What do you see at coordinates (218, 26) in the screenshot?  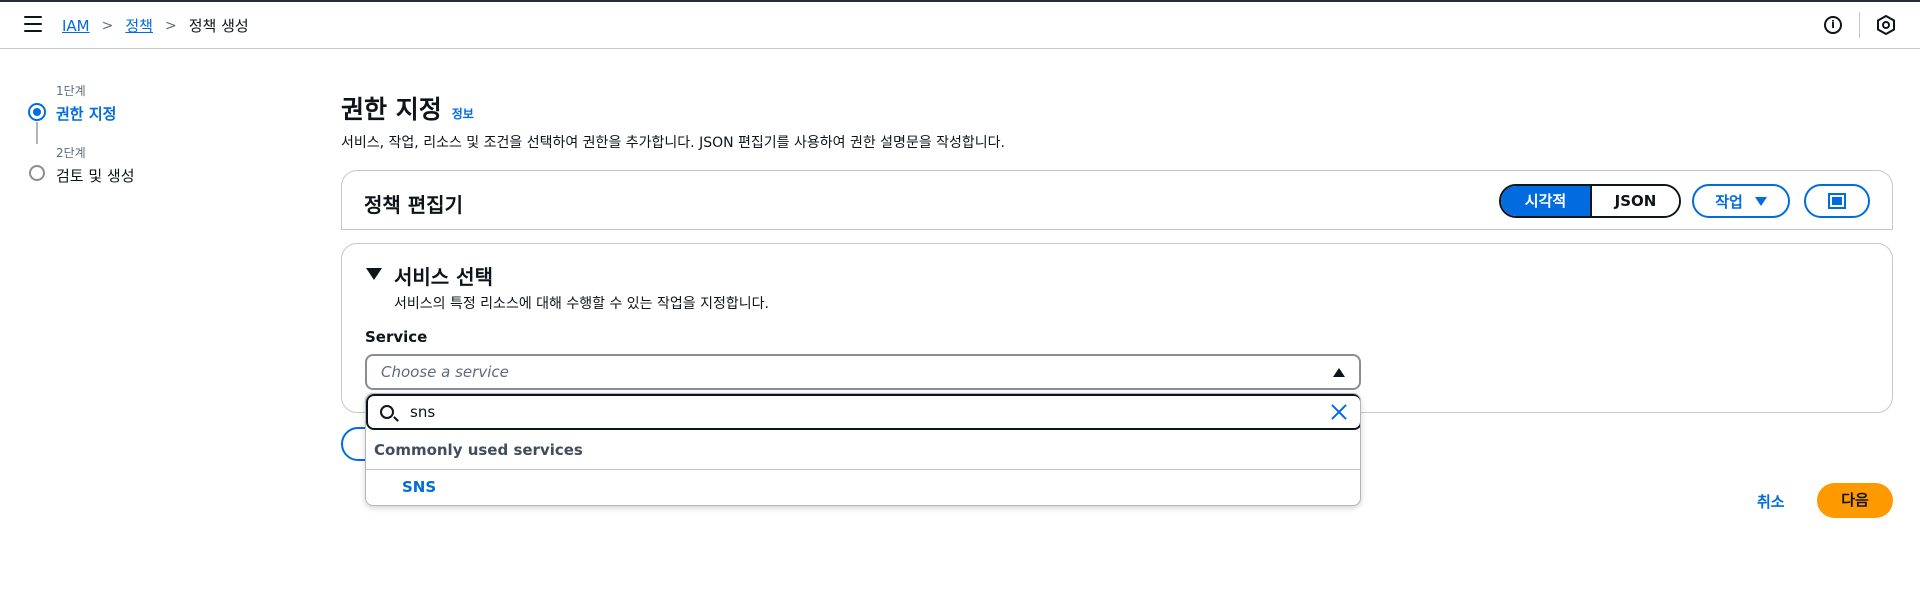 I see `breadcrumb-current: 정책 생성` at bounding box center [218, 26].